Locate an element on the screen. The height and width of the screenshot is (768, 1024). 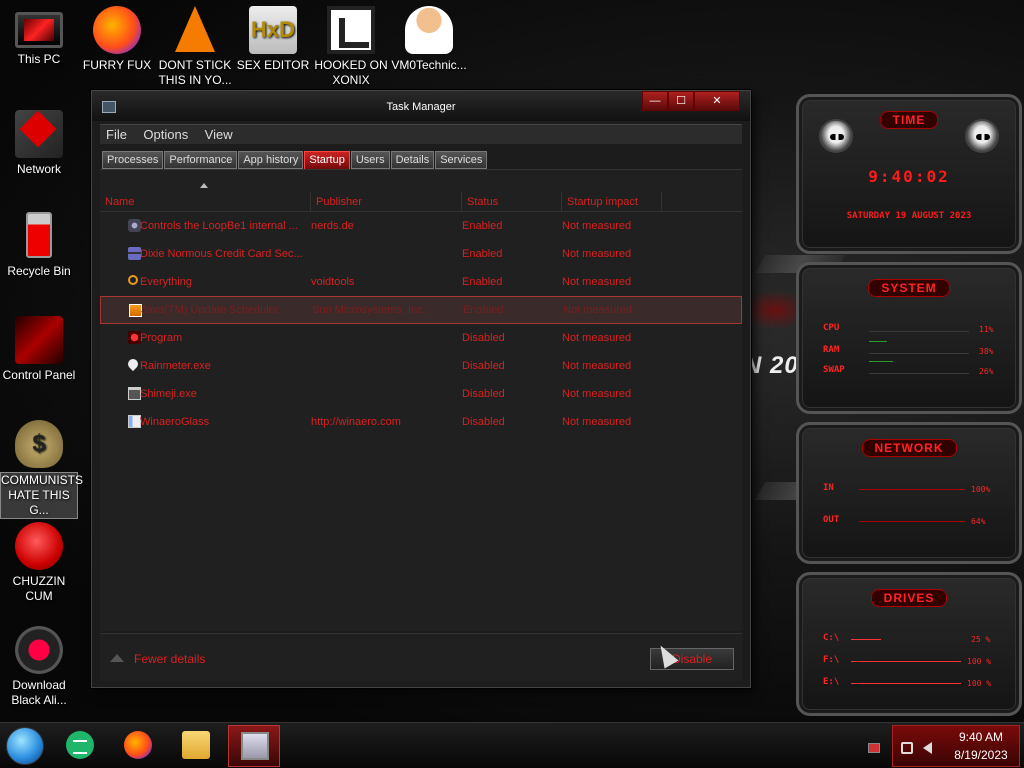
tab-performance: Performance is located at coordinates (201, 160).